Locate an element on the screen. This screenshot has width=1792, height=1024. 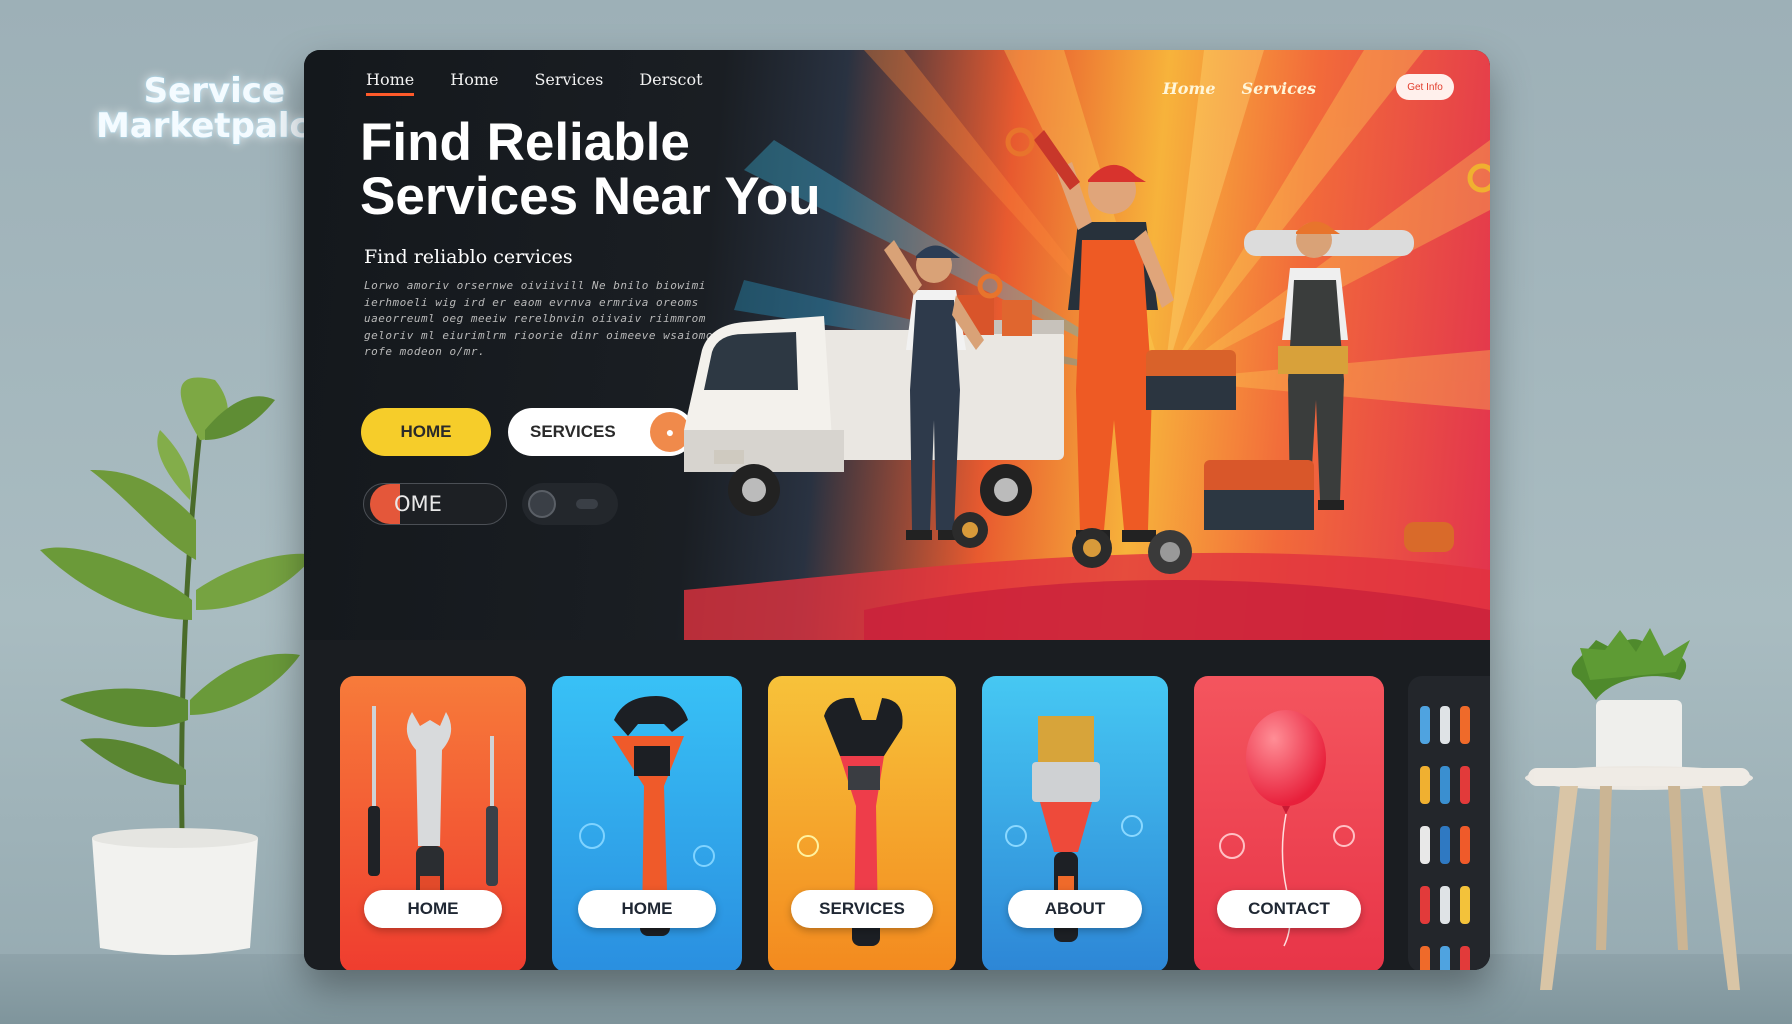
nav-link-services: Services is located at coordinates (568, 83).